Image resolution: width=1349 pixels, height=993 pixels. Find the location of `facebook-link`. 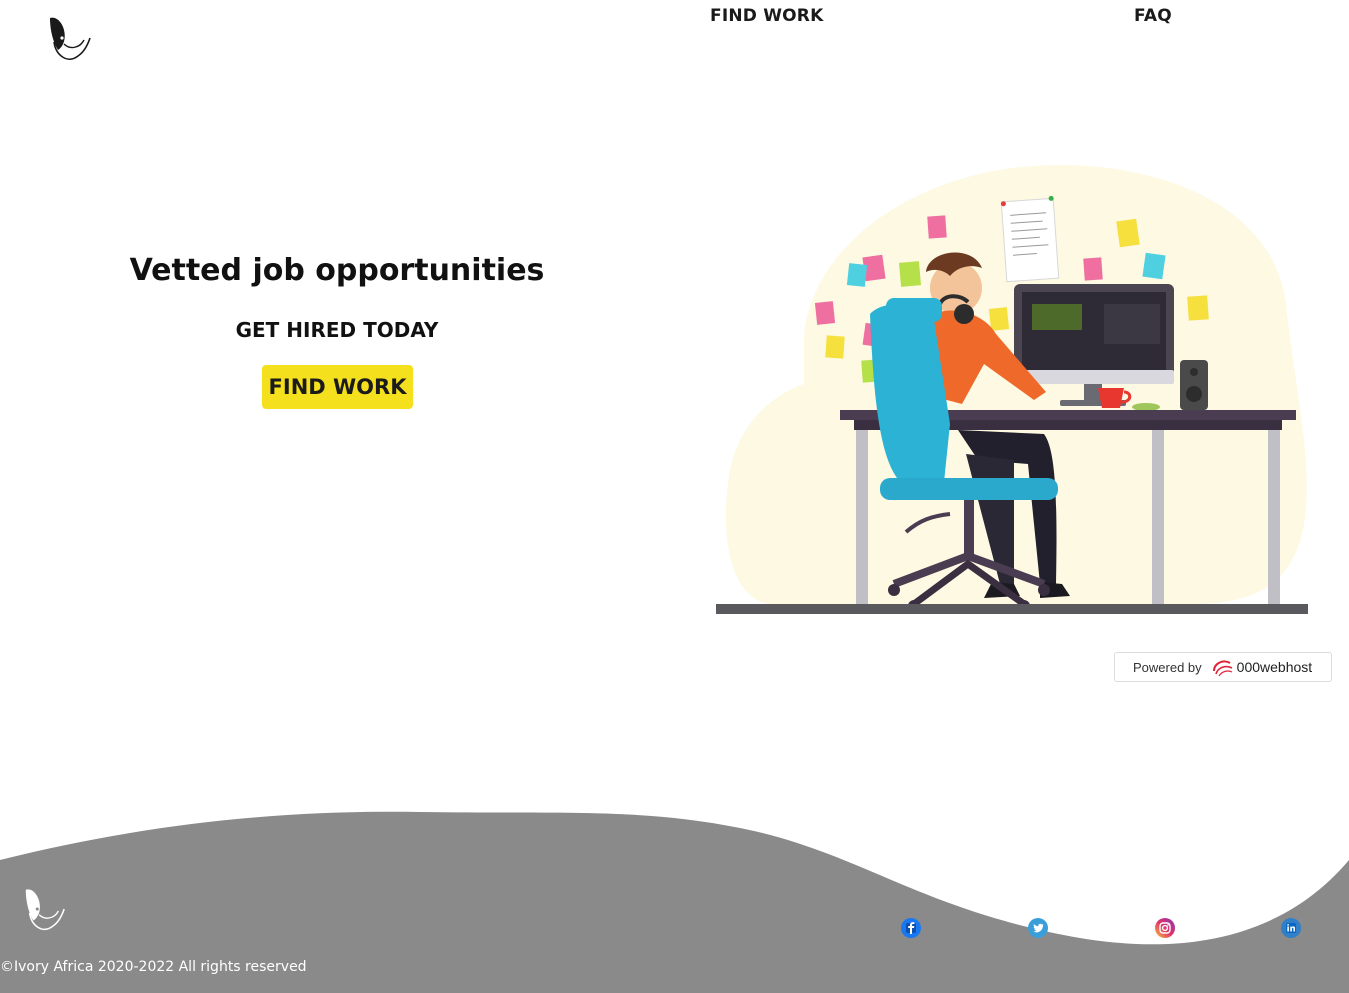

facebook-link is located at coordinates (911, 928).